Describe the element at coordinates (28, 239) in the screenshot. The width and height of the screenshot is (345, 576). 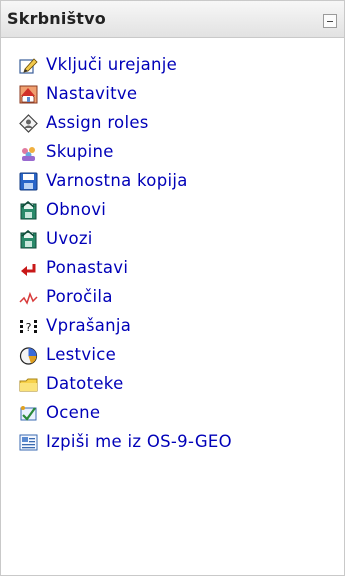
I see `import-icon` at that location.